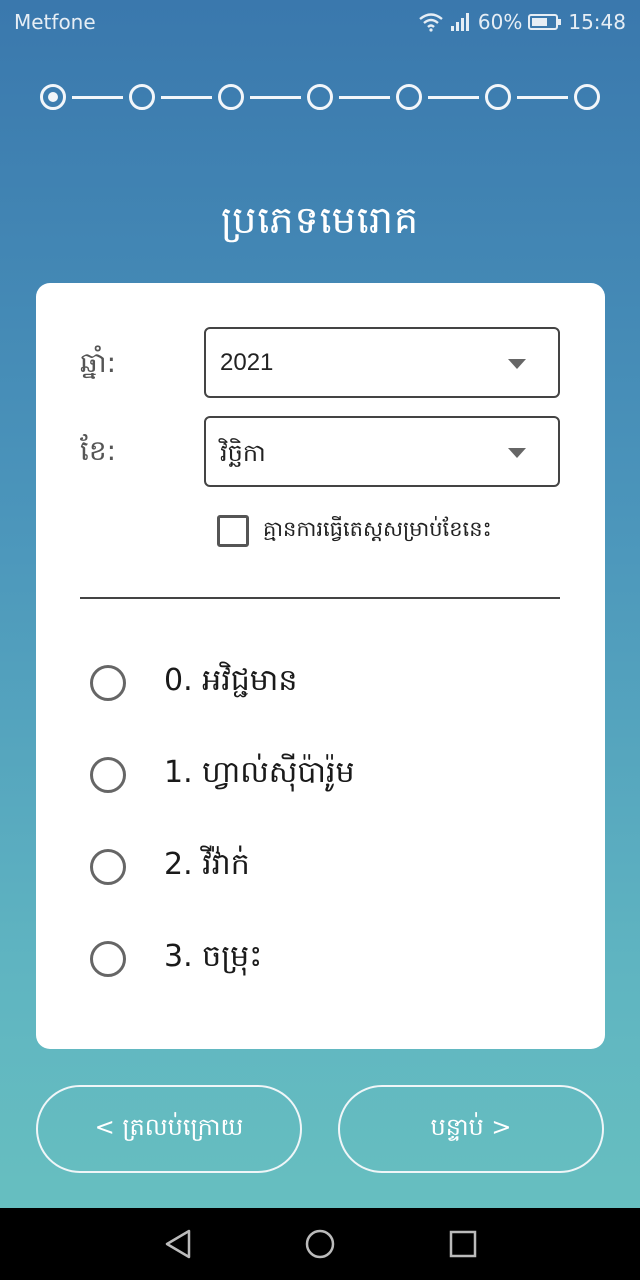 The height and width of the screenshot is (1280, 640). I want to click on android-nav-bar, so click(320, 1244).